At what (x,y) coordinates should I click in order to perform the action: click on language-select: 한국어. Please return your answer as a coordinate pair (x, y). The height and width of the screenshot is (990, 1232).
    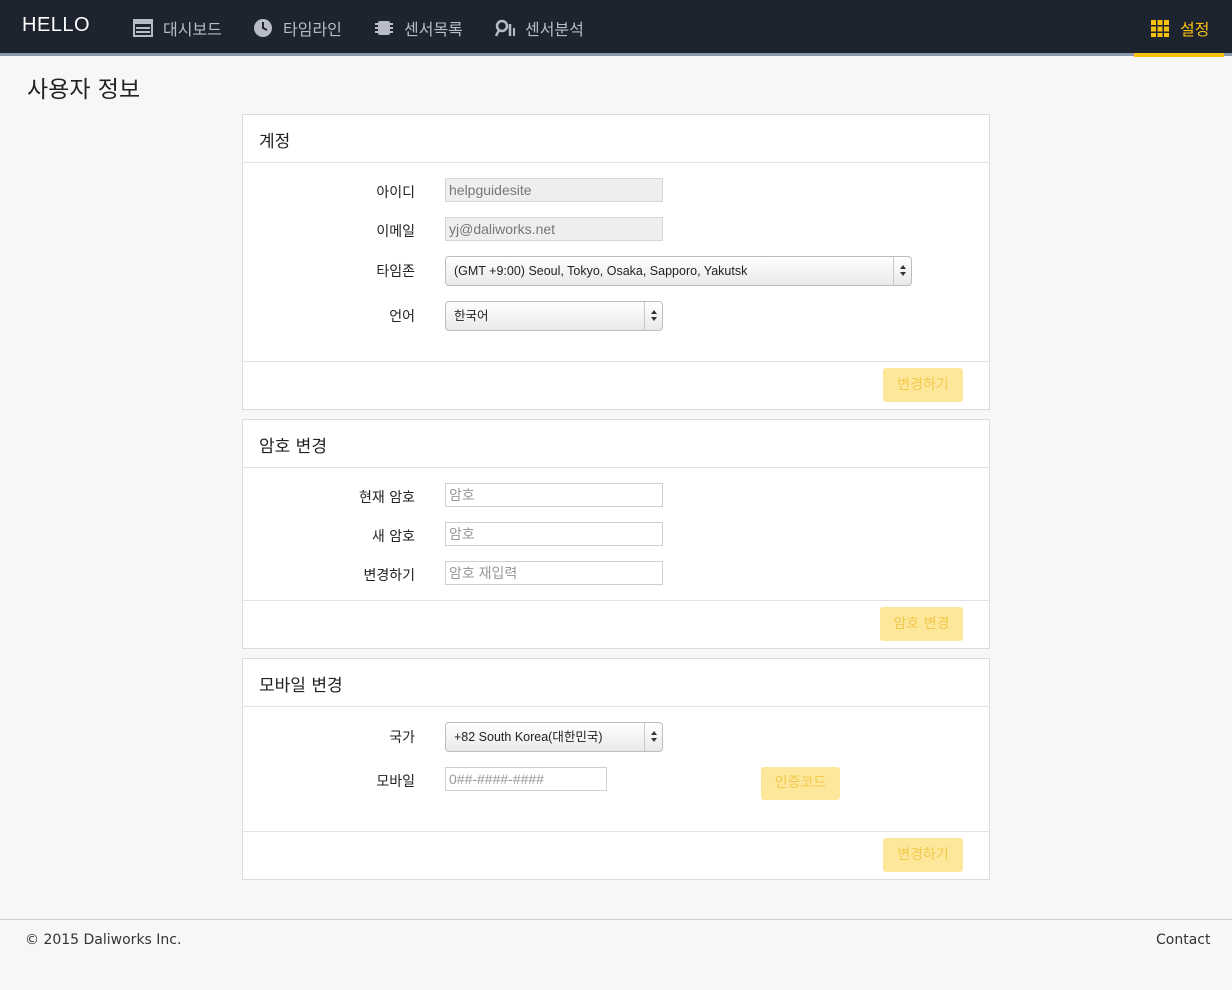
    Looking at the image, I should click on (554, 316).